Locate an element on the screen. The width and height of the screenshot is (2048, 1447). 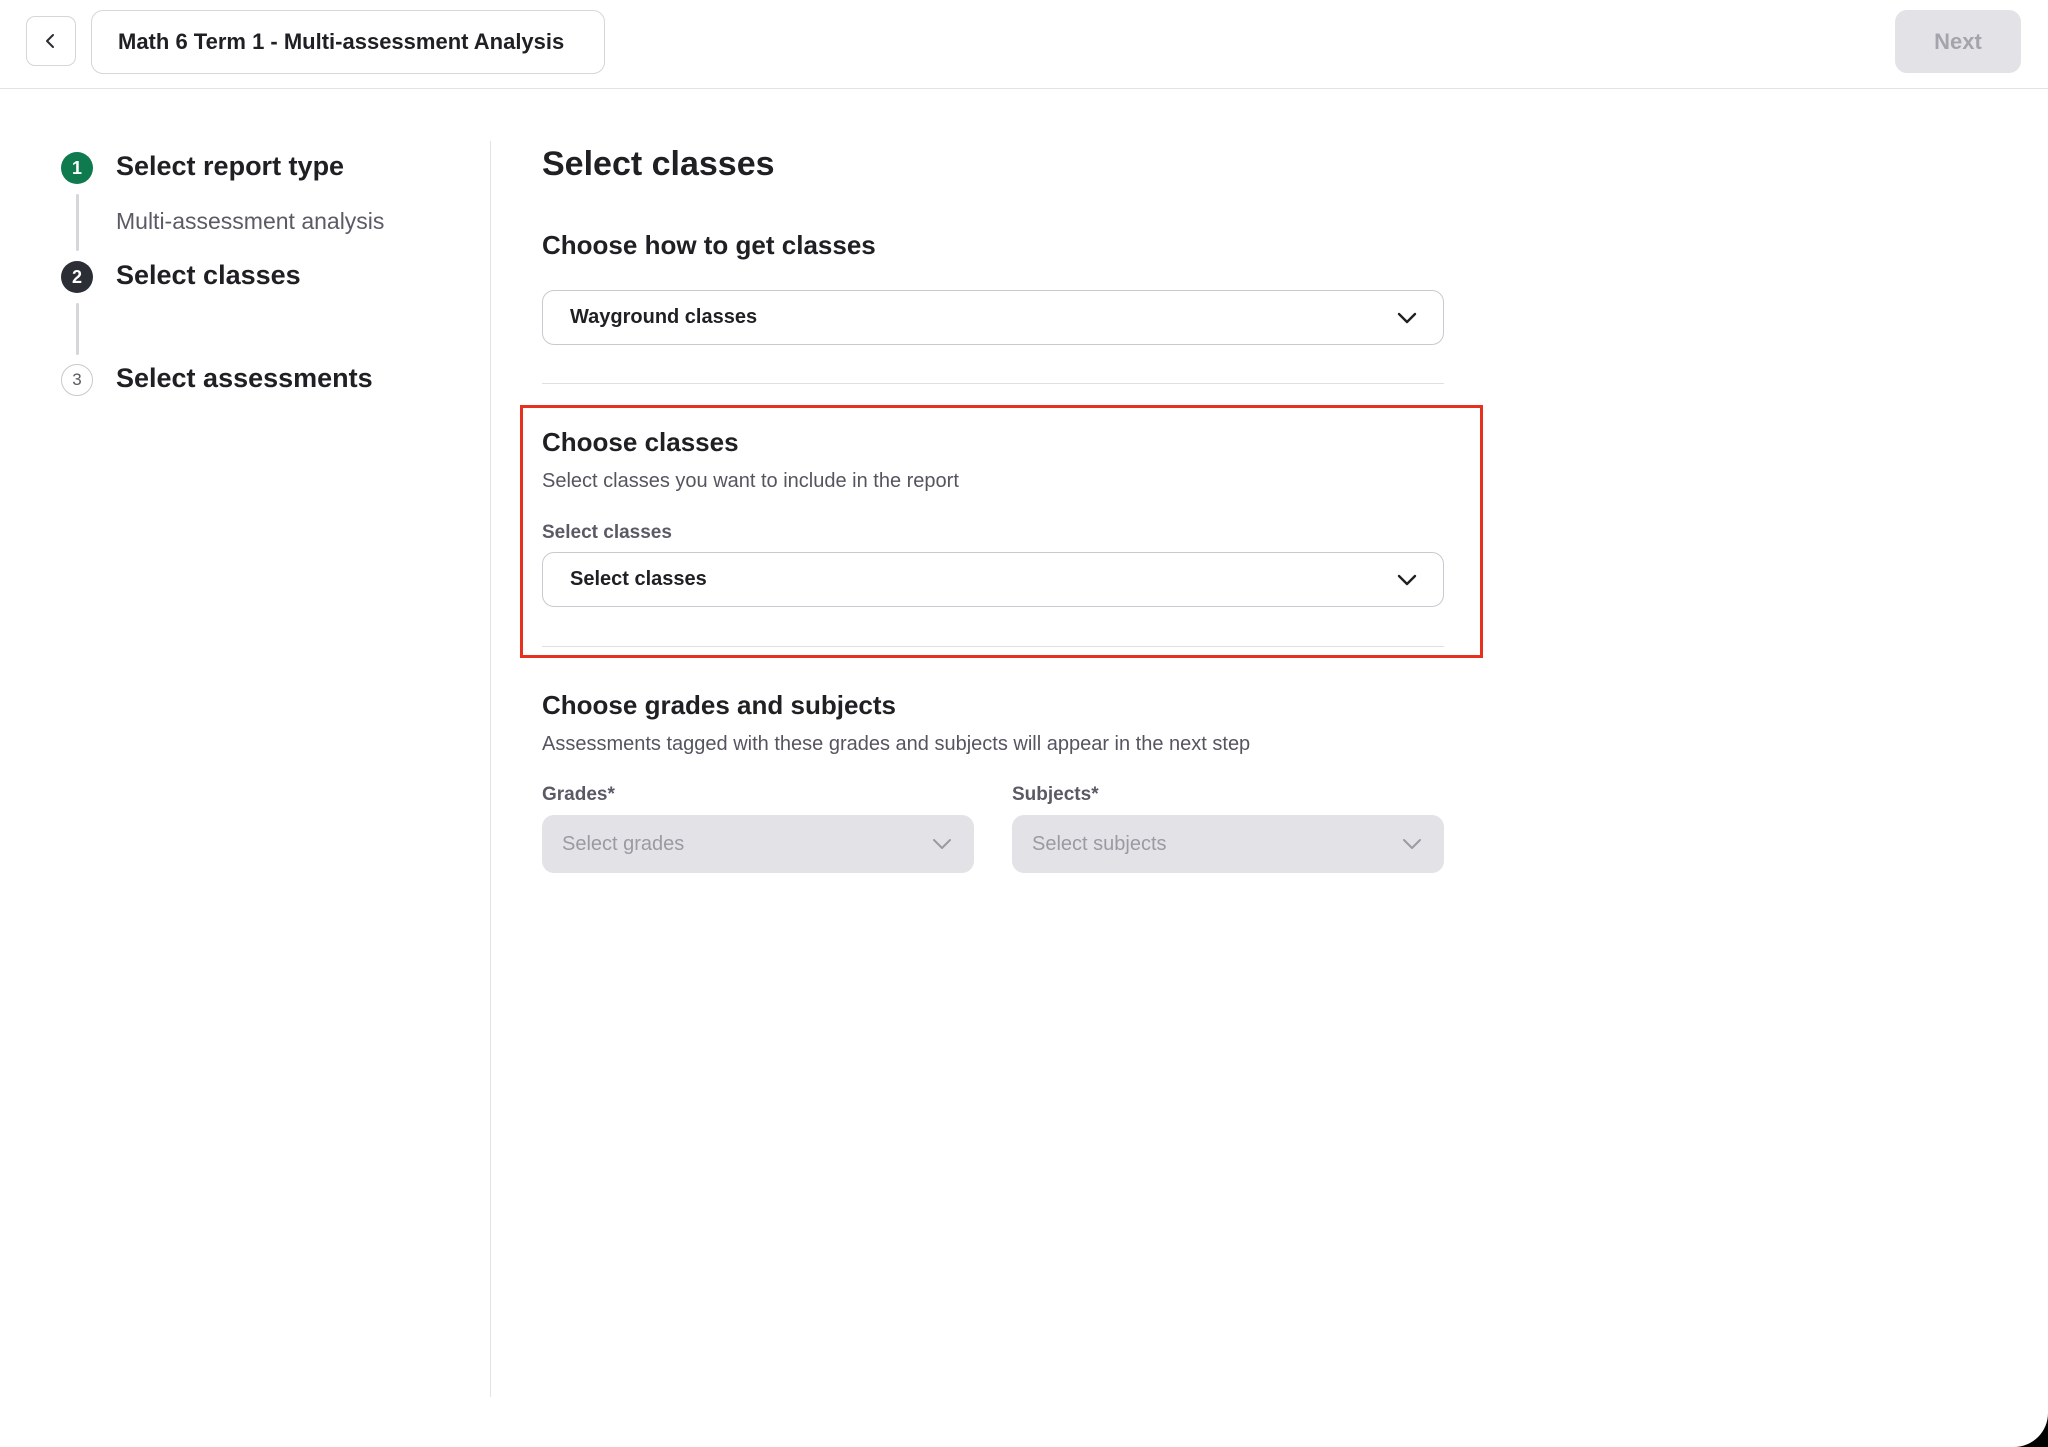
class-source-value: Wayground classes is located at coordinates (664, 317).